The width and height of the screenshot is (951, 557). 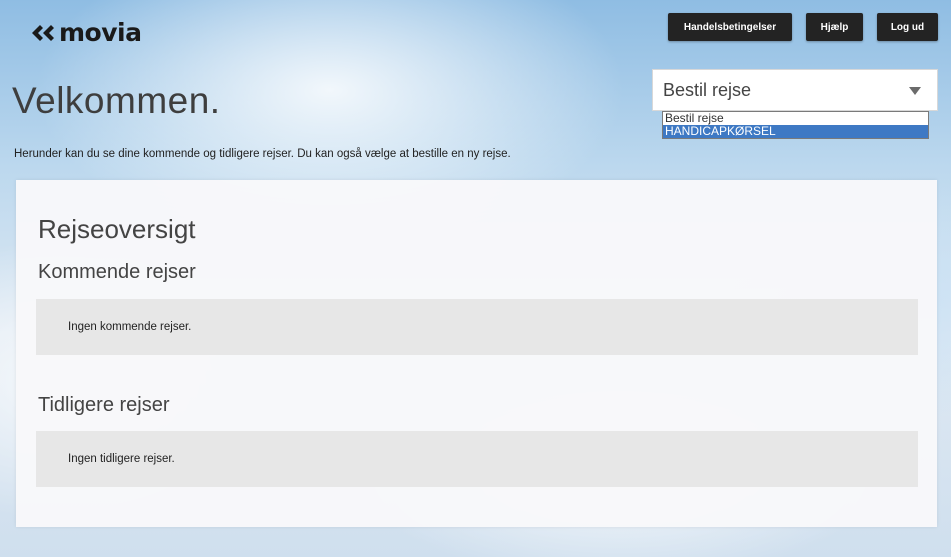 I want to click on dropdown-option-handicapkorsel: HANDICAPKØRSEL, so click(x=795, y=131).